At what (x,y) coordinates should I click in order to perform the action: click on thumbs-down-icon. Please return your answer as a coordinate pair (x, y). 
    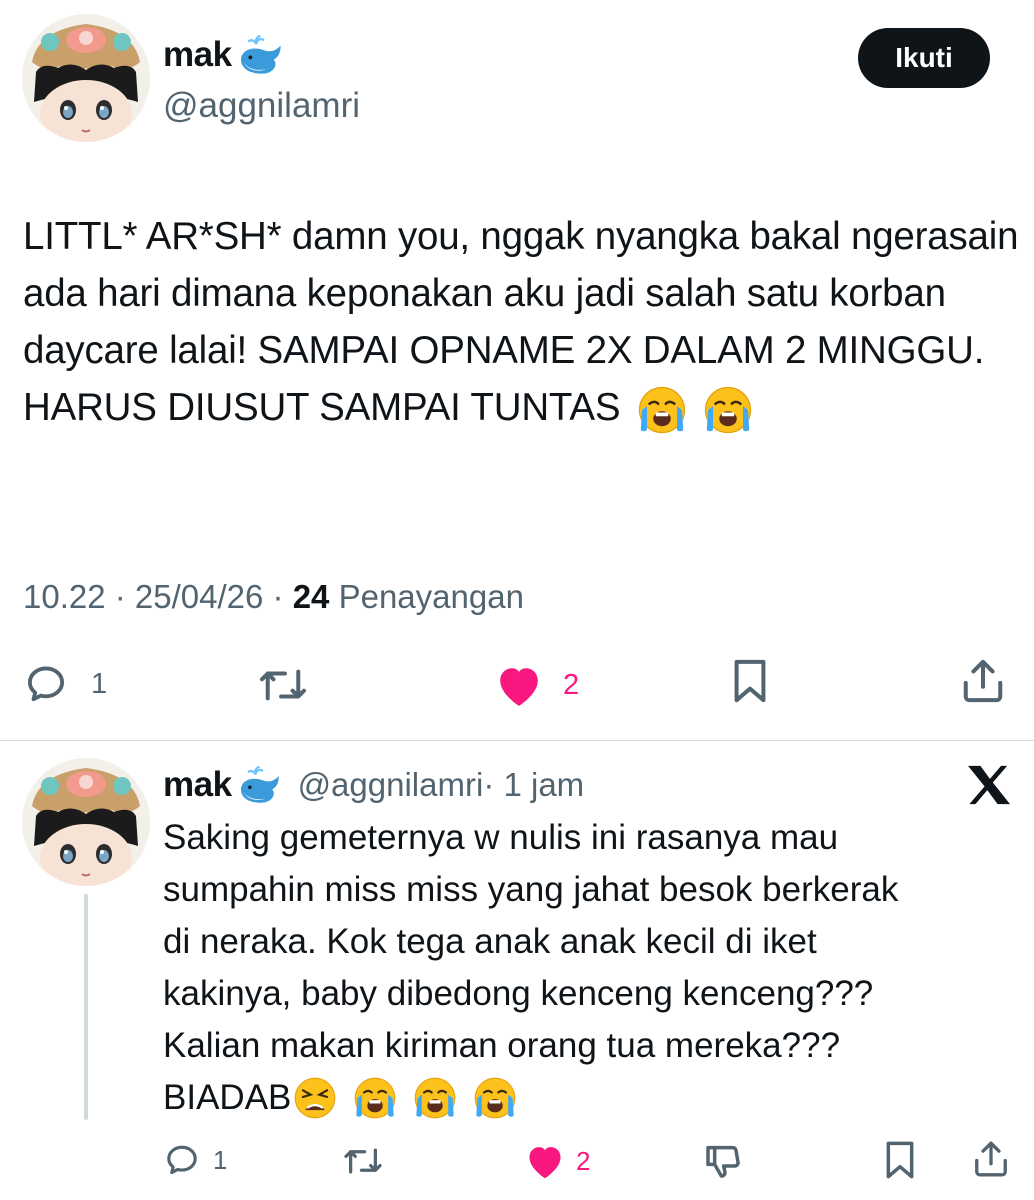
    Looking at the image, I should click on (723, 1161).